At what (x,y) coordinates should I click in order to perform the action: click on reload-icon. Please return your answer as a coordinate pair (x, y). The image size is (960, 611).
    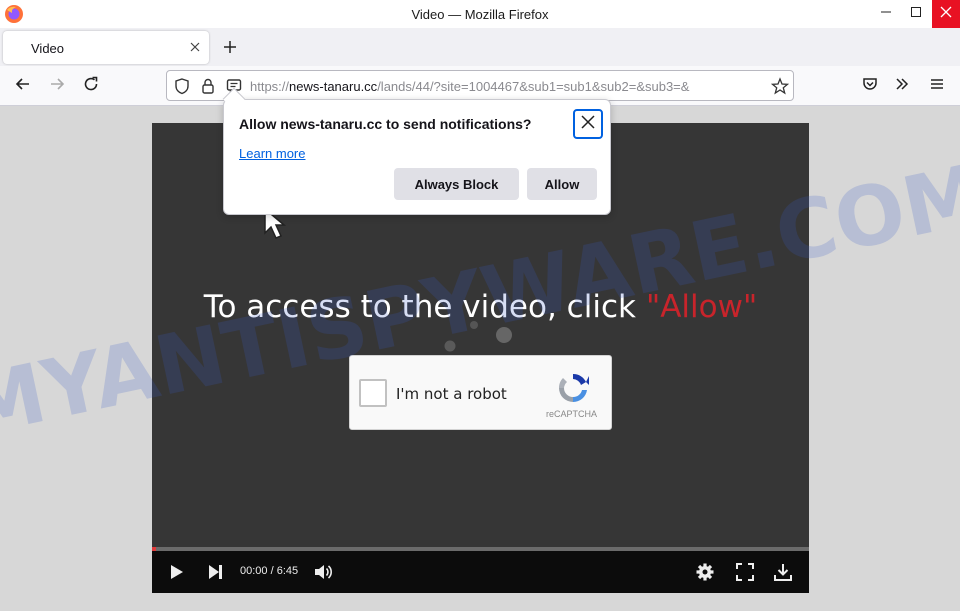
    Looking at the image, I should click on (91, 86).